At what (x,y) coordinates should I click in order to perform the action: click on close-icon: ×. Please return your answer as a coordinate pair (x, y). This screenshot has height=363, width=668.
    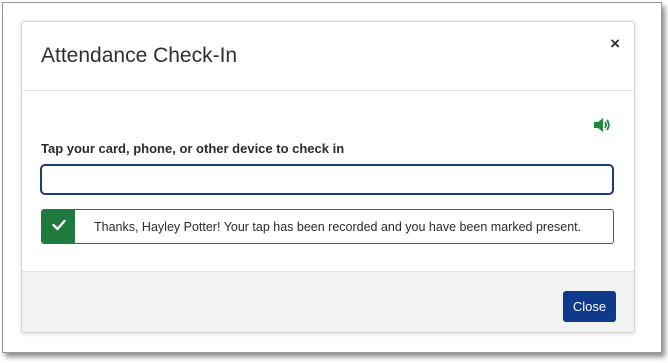
    Looking at the image, I should click on (615, 44).